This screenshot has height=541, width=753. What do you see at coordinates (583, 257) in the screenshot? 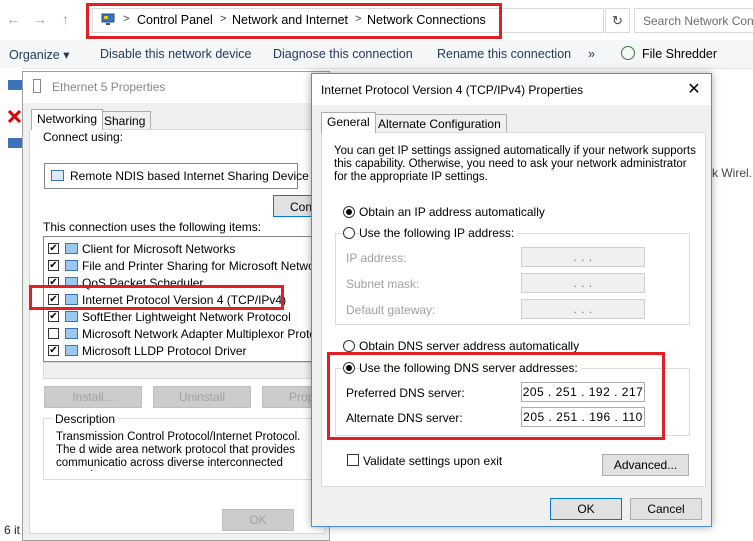
I see `ip-address-field: . . .` at bounding box center [583, 257].